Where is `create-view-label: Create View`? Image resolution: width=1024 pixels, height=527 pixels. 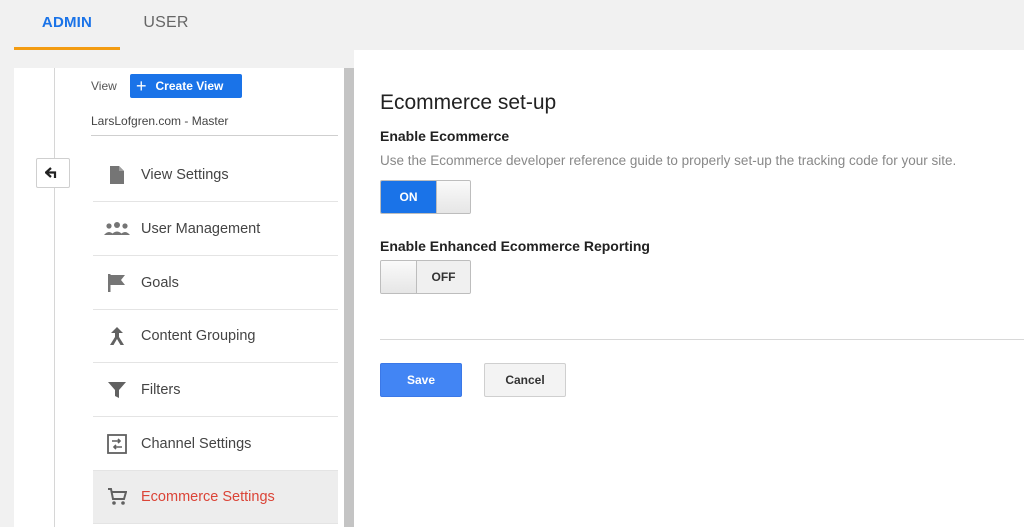 create-view-label: Create View is located at coordinates (189, 86).